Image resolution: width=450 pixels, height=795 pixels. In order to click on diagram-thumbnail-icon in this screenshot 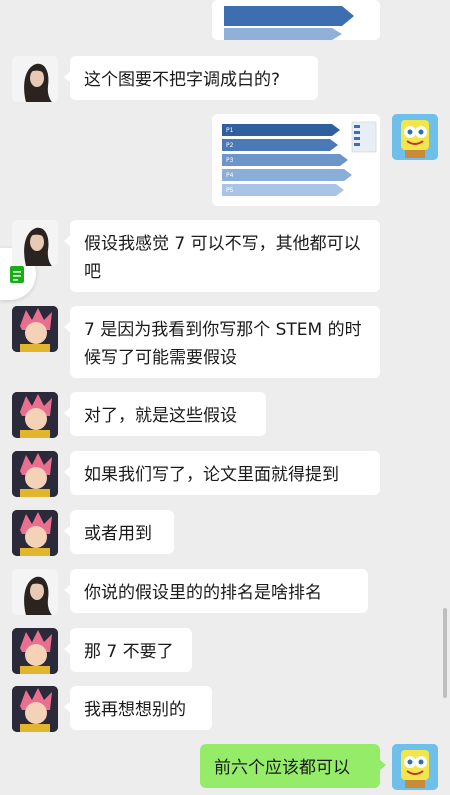, I will do `click(296, 20)`.